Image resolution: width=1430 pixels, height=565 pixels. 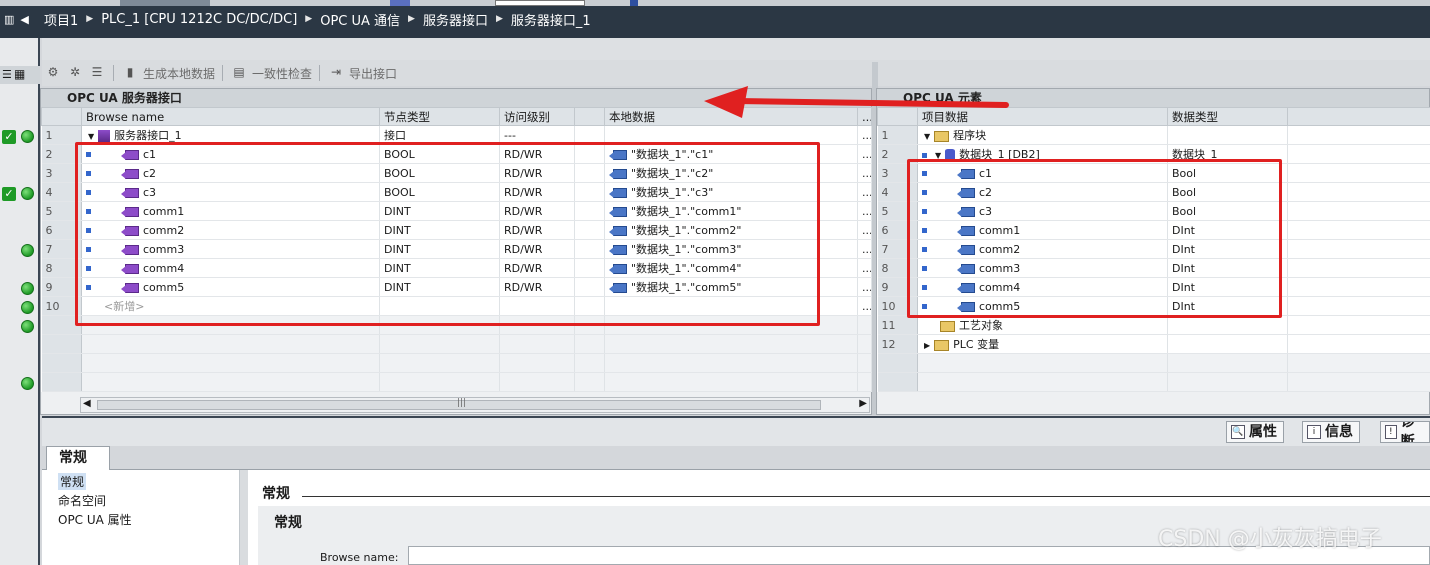 I want to click on cell-project-data: c2, so click(x=1042, y=192).